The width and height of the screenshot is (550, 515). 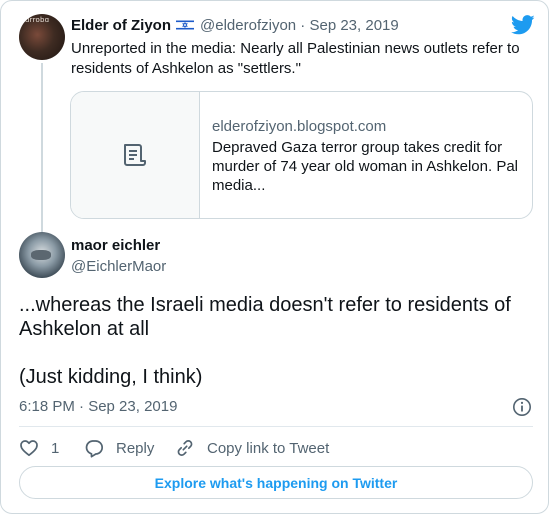 I want to click on parent-author-avatar: ɑrrobɑ, so click(x=42, y=37).